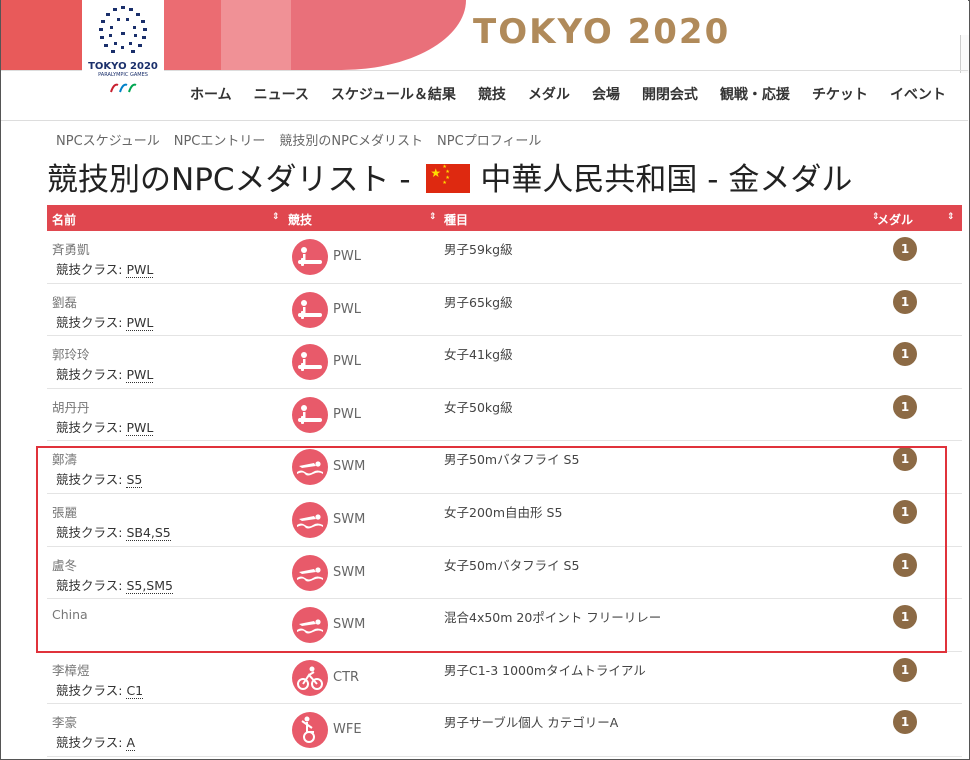 This screenshot has height=760, width=970. What do you see at coordinates (378, 35) in the screenshot?
I see `banner-band` at bounding box center [378, 35].